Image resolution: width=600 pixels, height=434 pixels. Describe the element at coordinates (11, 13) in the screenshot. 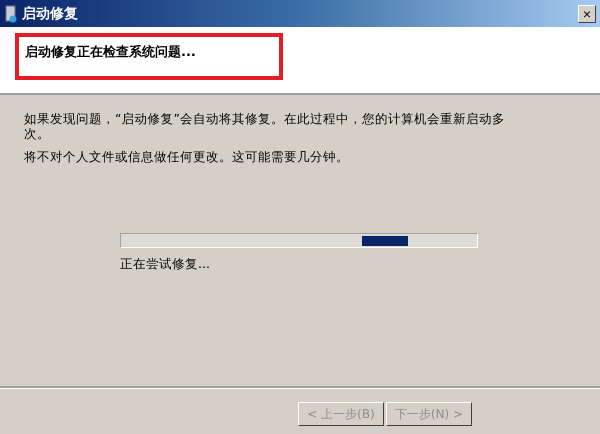

I see `drive-icon` at that location.